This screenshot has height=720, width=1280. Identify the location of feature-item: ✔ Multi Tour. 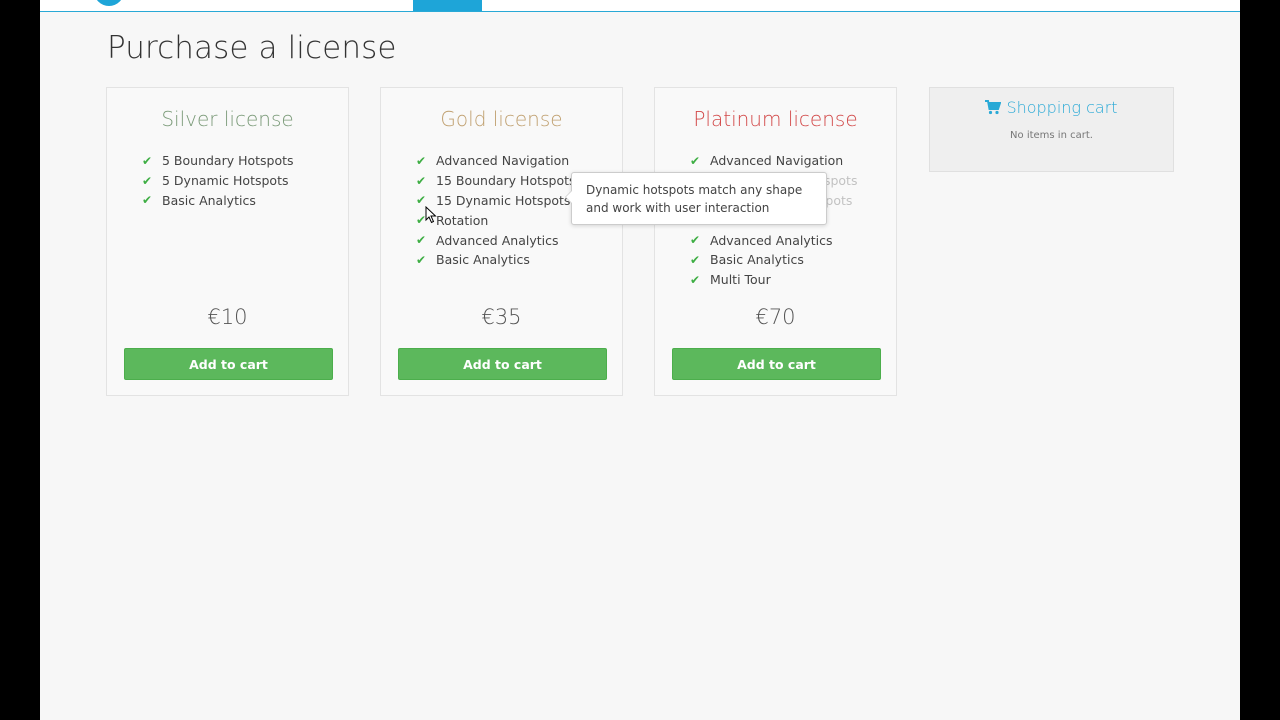
(773, 280).